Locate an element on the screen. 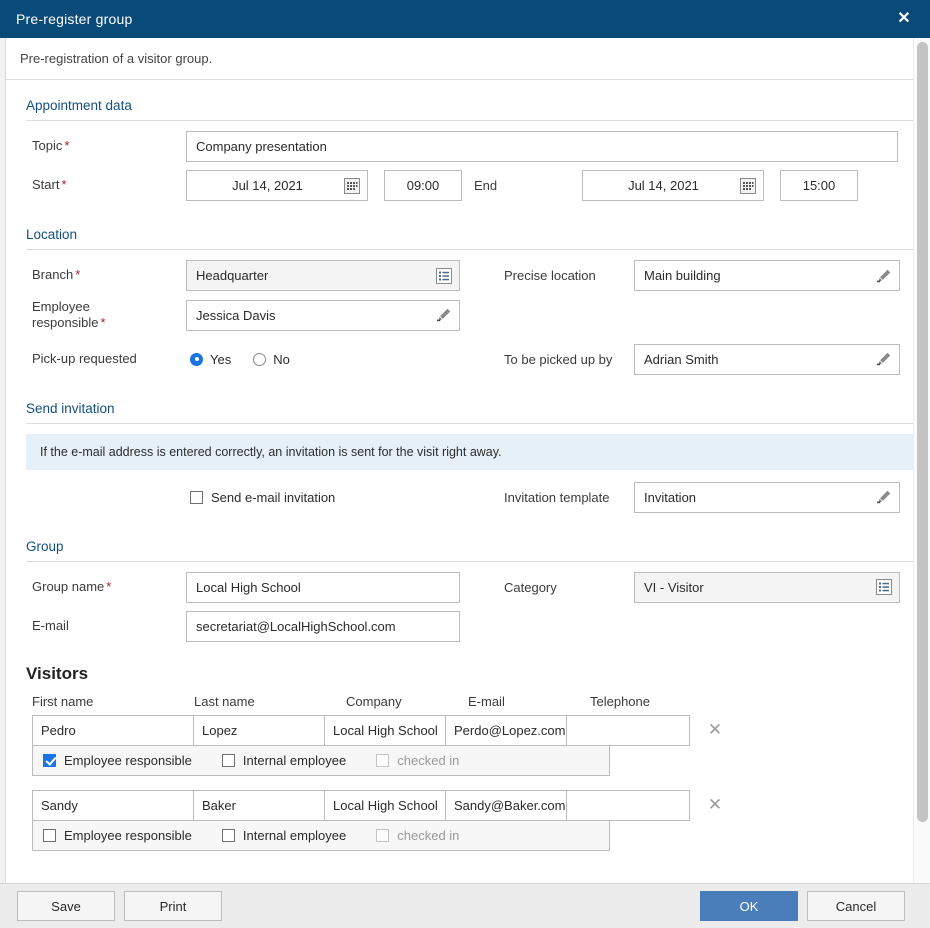  visitor-email-value: Perdo@Lopez.com is located at coordinates (510, 730).